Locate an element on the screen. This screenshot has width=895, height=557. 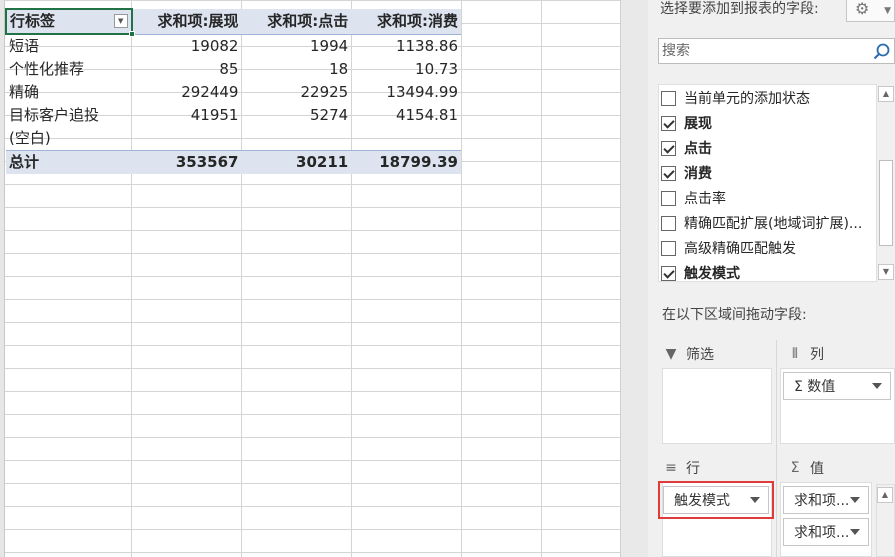
pivot-row: 短语 19082 1994 1138.86 is located at coordinates (233, 46).